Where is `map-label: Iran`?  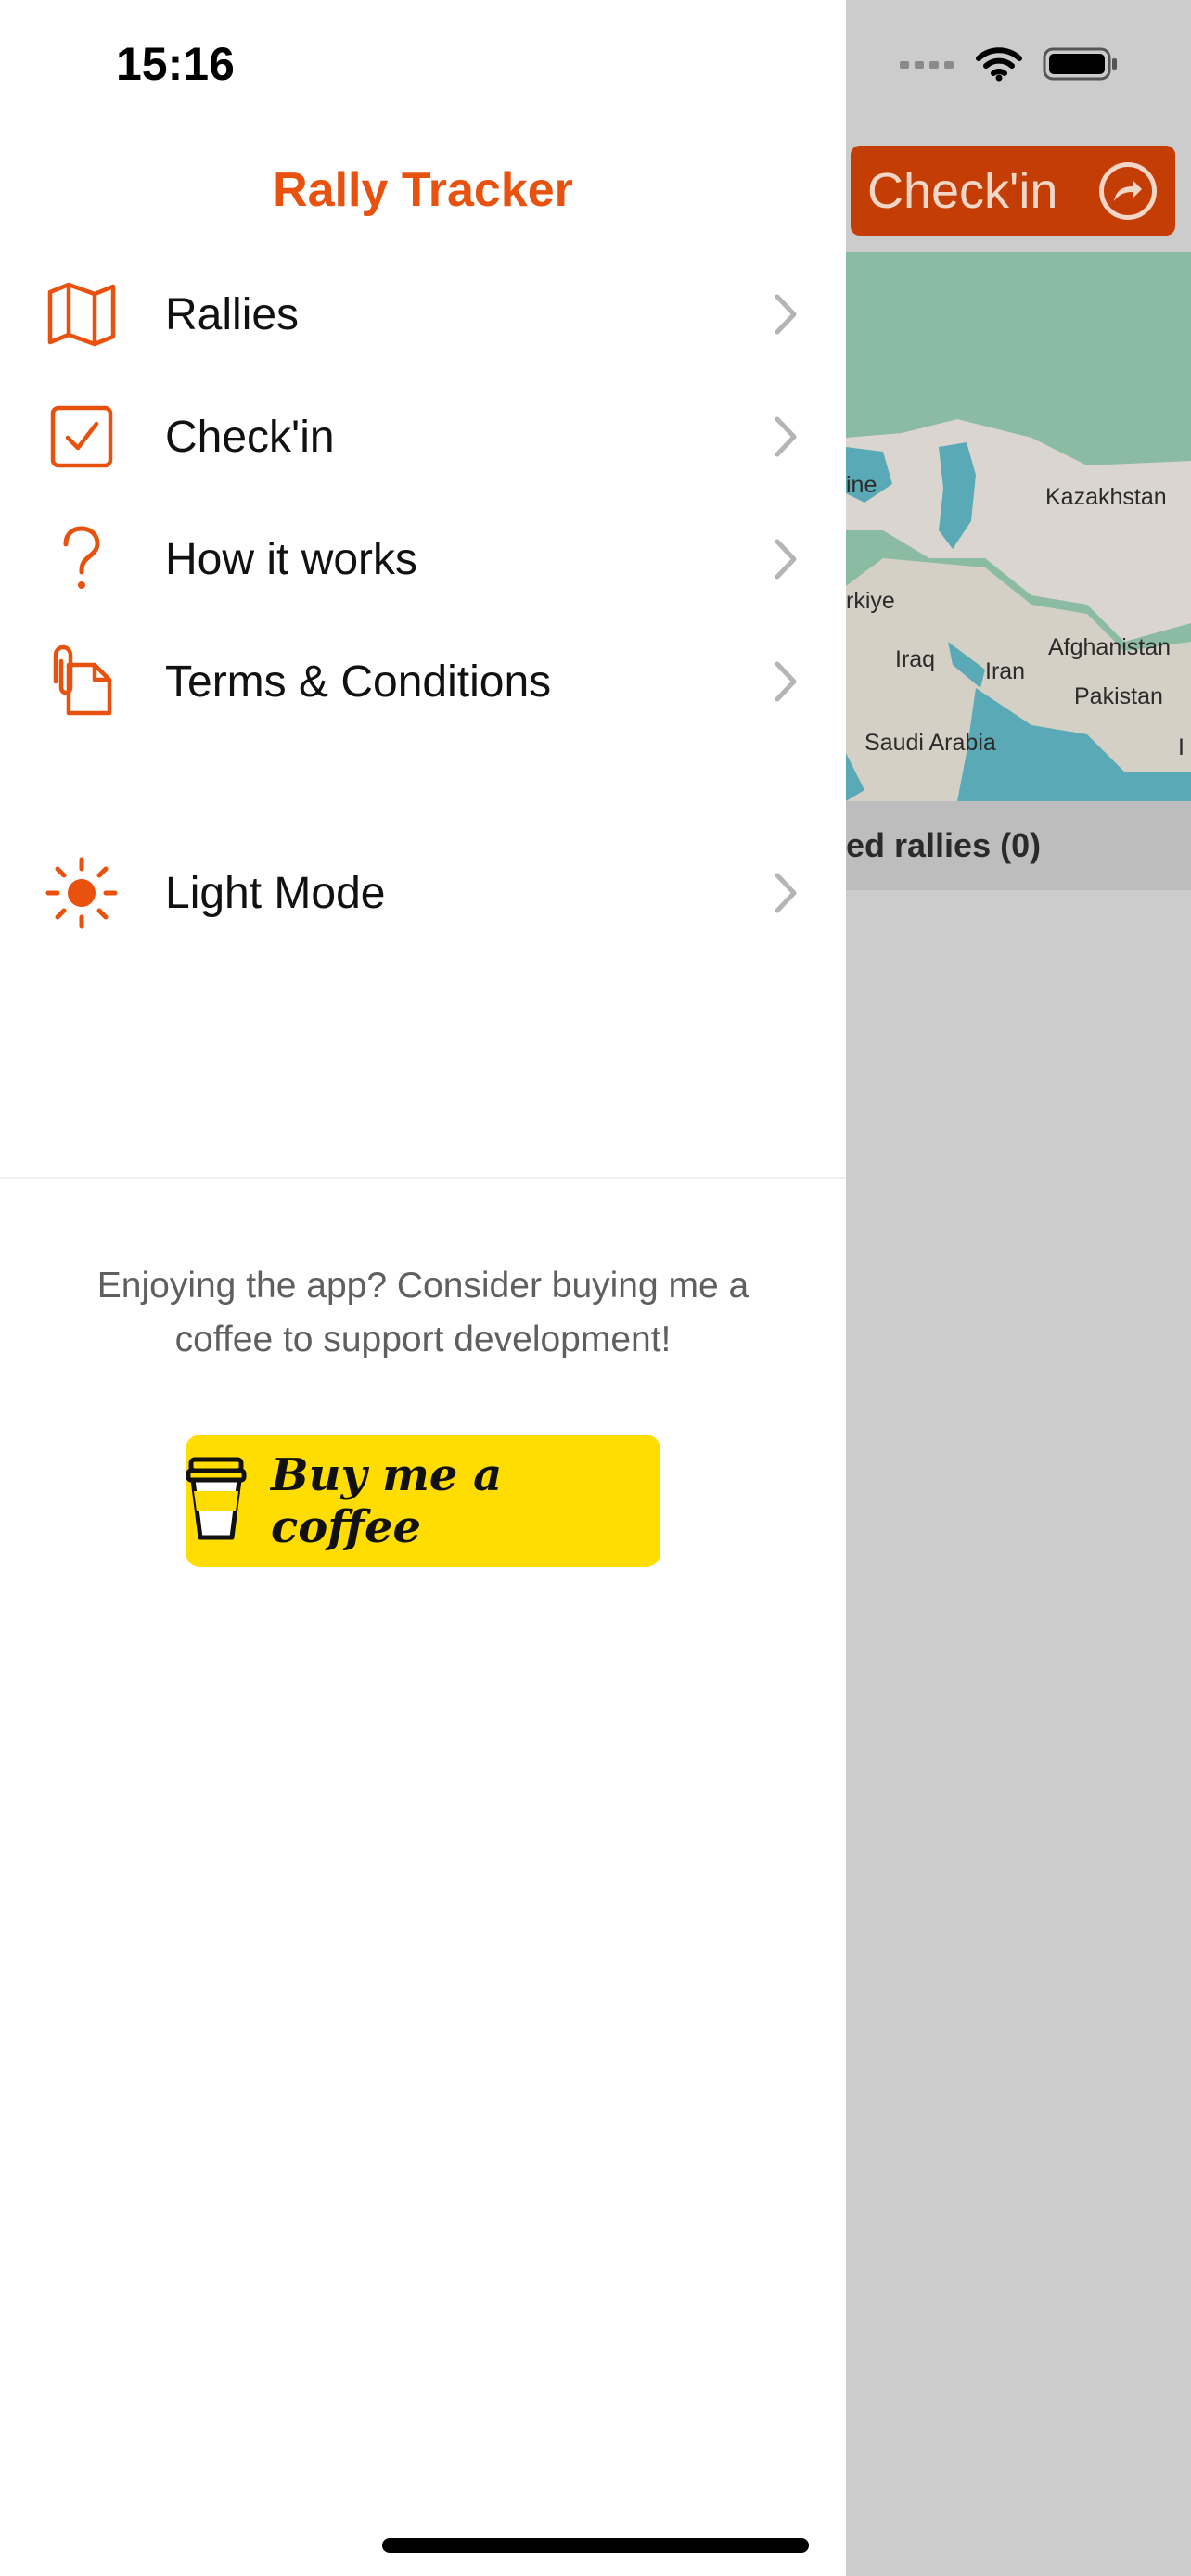 map-label: Iran is located at coordinates (1006, 671).